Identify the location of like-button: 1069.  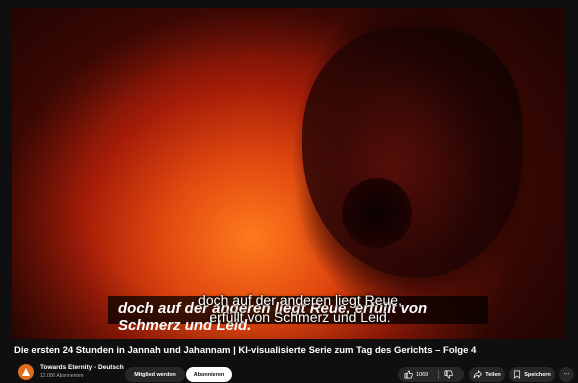
(416, 374).